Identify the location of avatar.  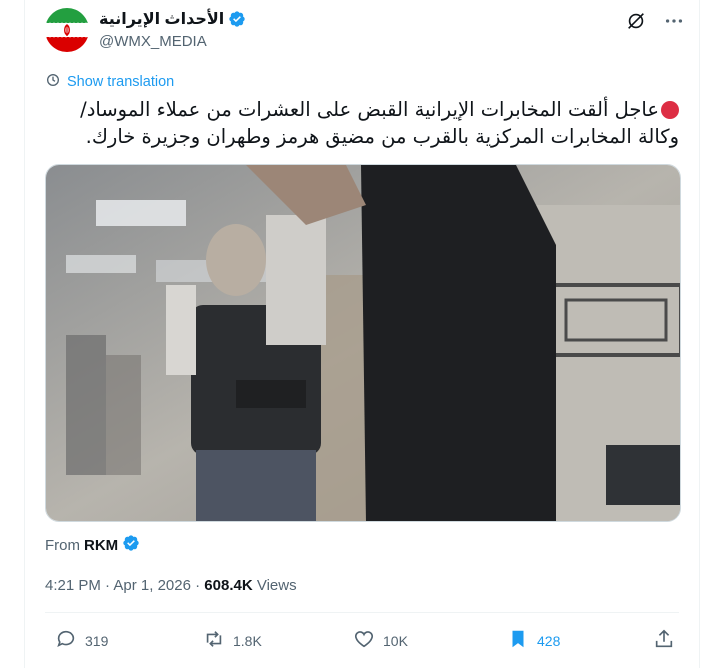
(67, 30).